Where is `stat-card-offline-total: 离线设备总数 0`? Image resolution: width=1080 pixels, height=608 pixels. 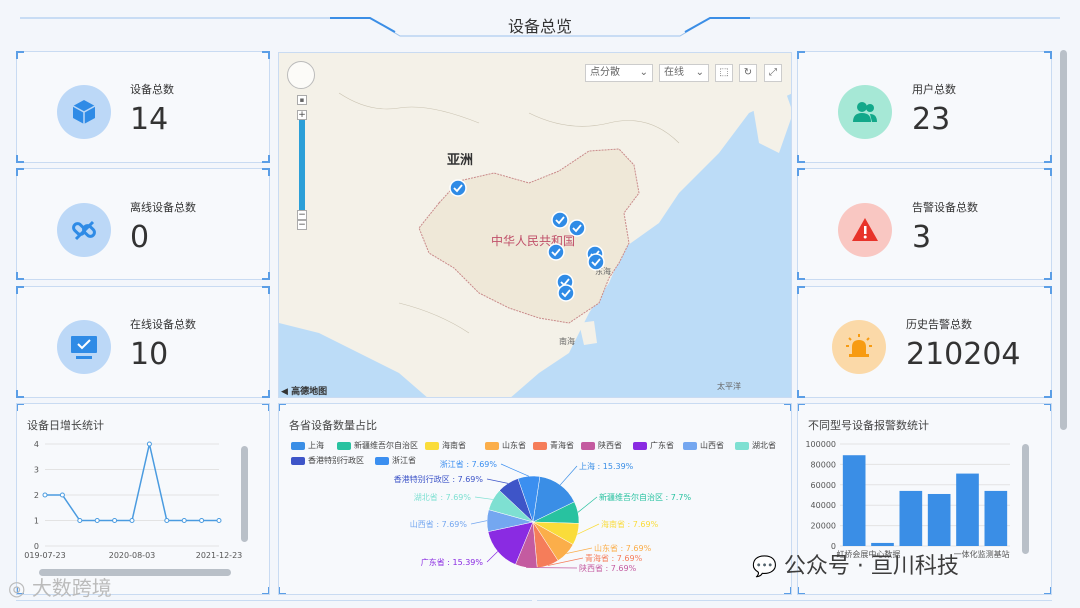
stat-card-offline-total: 离线设备总数 0 is located at coordinates (143, 224).